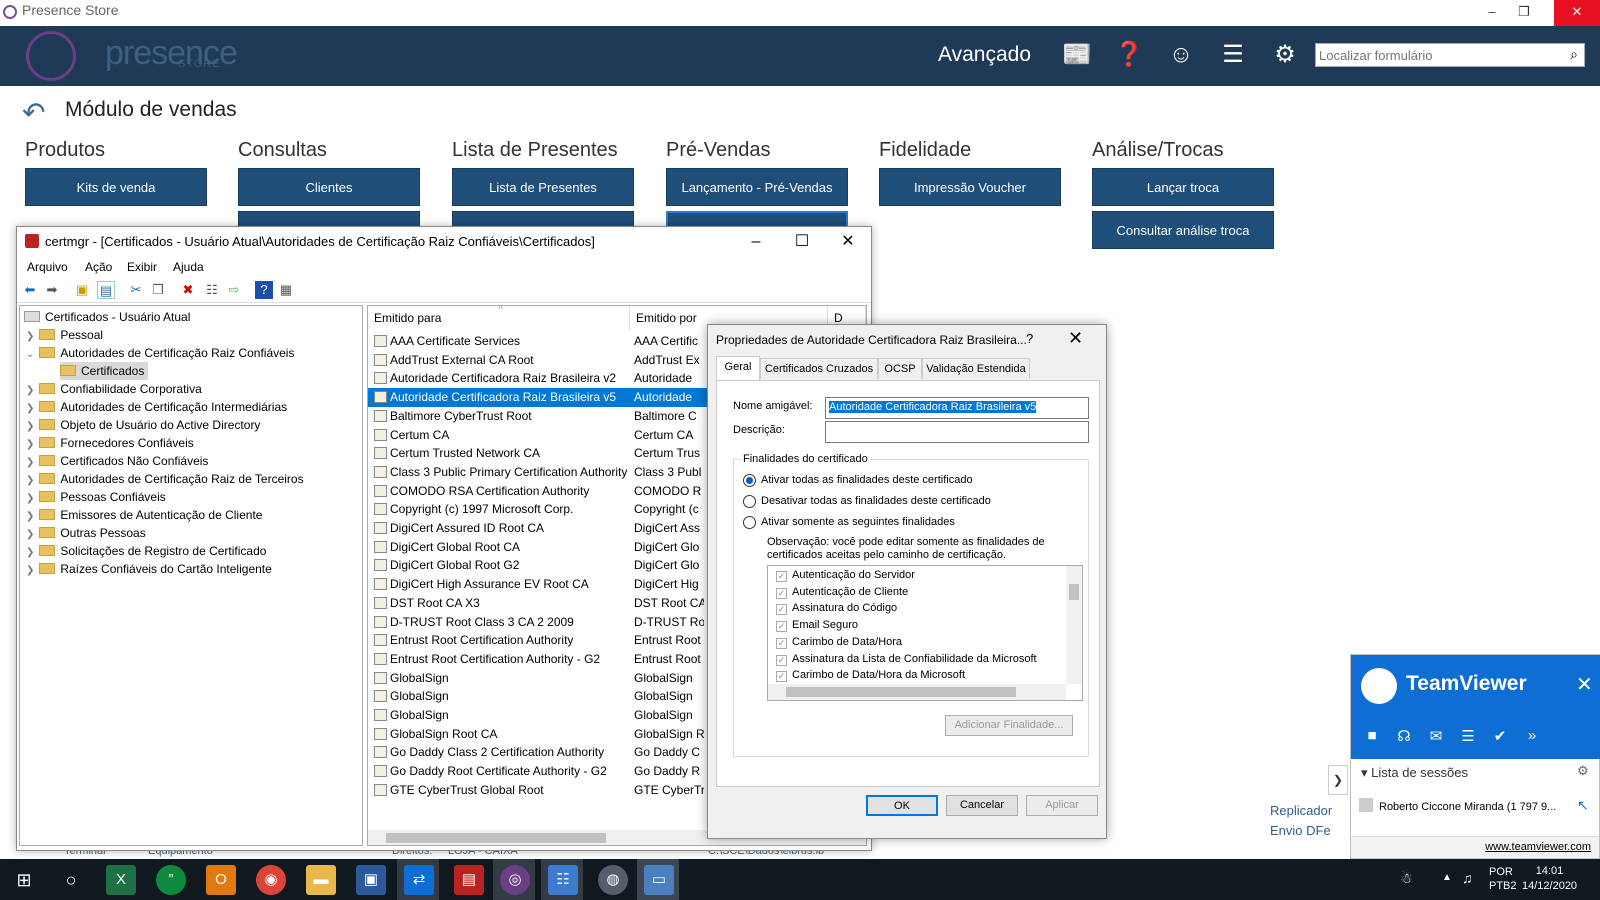 This screenshot has height=900, width=1600. I want to click on purposes-vscroll-thumb, so click(1074, 592).